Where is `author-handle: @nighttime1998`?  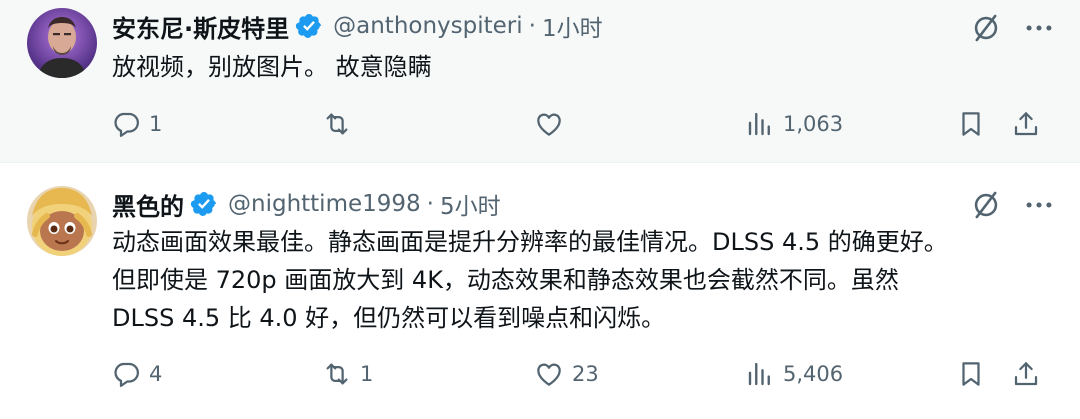 author-handle: @nighttime1998 is located at coordinates (324, 204).